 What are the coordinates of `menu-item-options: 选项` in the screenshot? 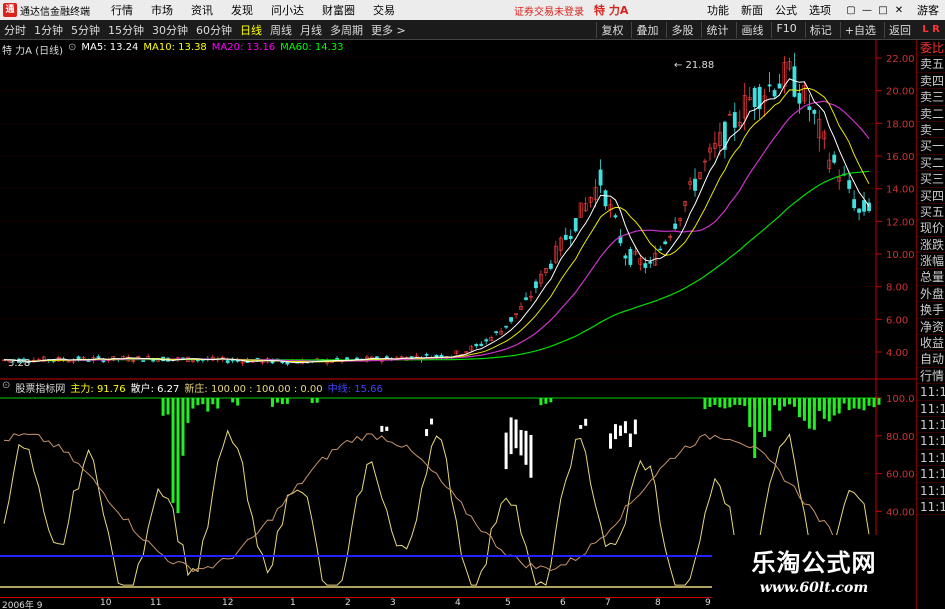 It's located at (820, 10).